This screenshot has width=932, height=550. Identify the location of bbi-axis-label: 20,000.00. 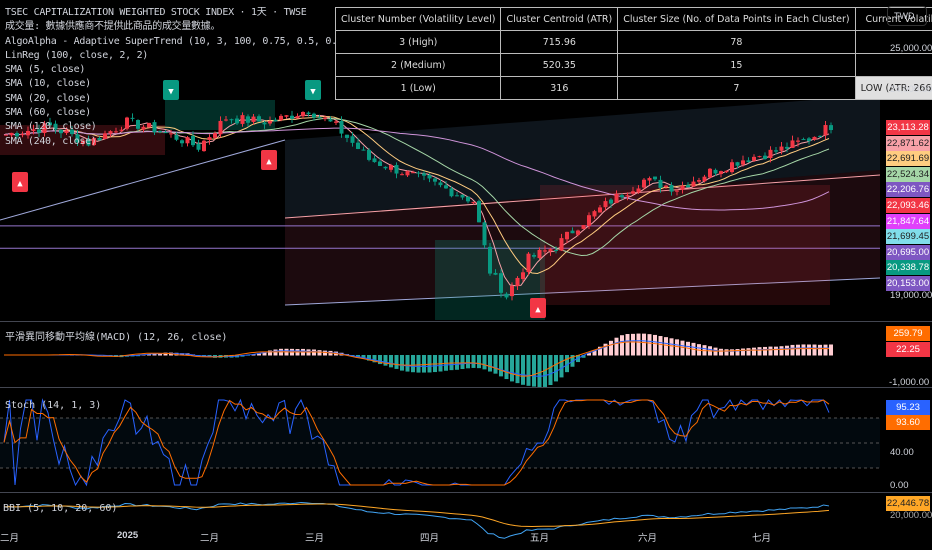
(911, 515).